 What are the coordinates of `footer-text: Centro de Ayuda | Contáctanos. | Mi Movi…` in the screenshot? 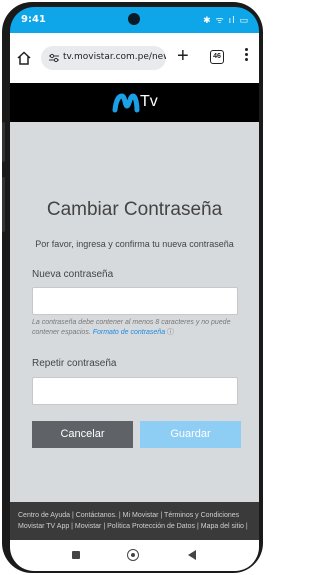 It's located at (134, 517).